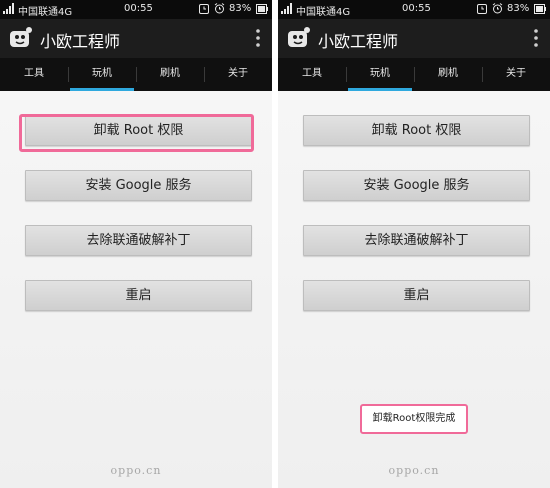  I want to click on toast-message: 卸载Root权限完成, so click(414, 419).